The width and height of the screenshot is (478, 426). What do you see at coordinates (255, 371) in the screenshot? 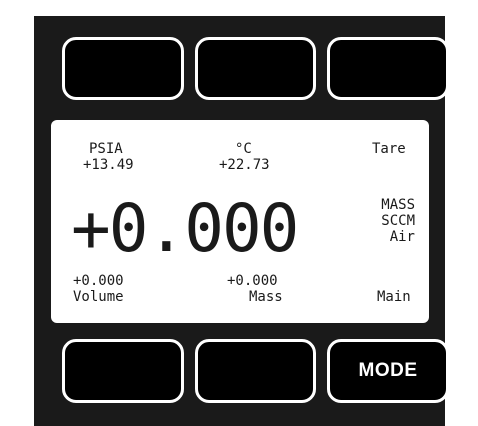
I see `bottom-center-button` at bounding box center [255, 371].